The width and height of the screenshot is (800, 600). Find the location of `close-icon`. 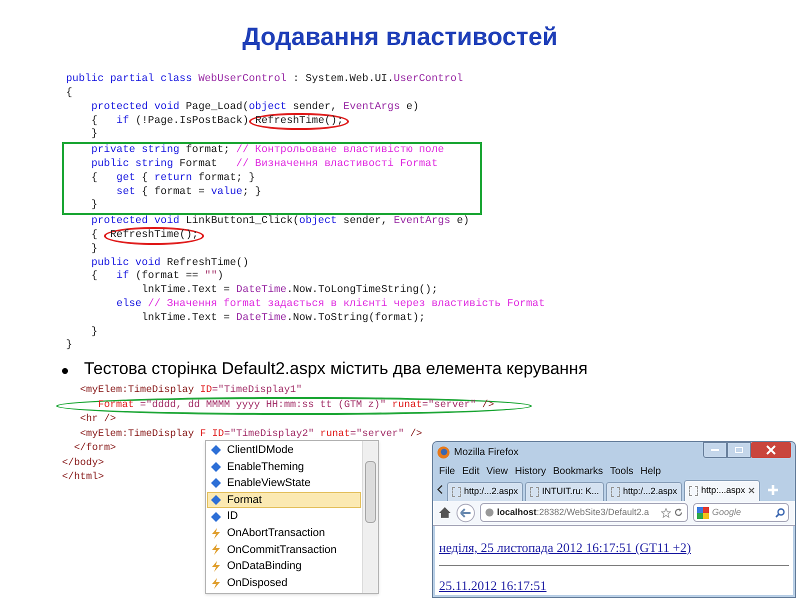

close-icon is located at coordinates (752, 490).